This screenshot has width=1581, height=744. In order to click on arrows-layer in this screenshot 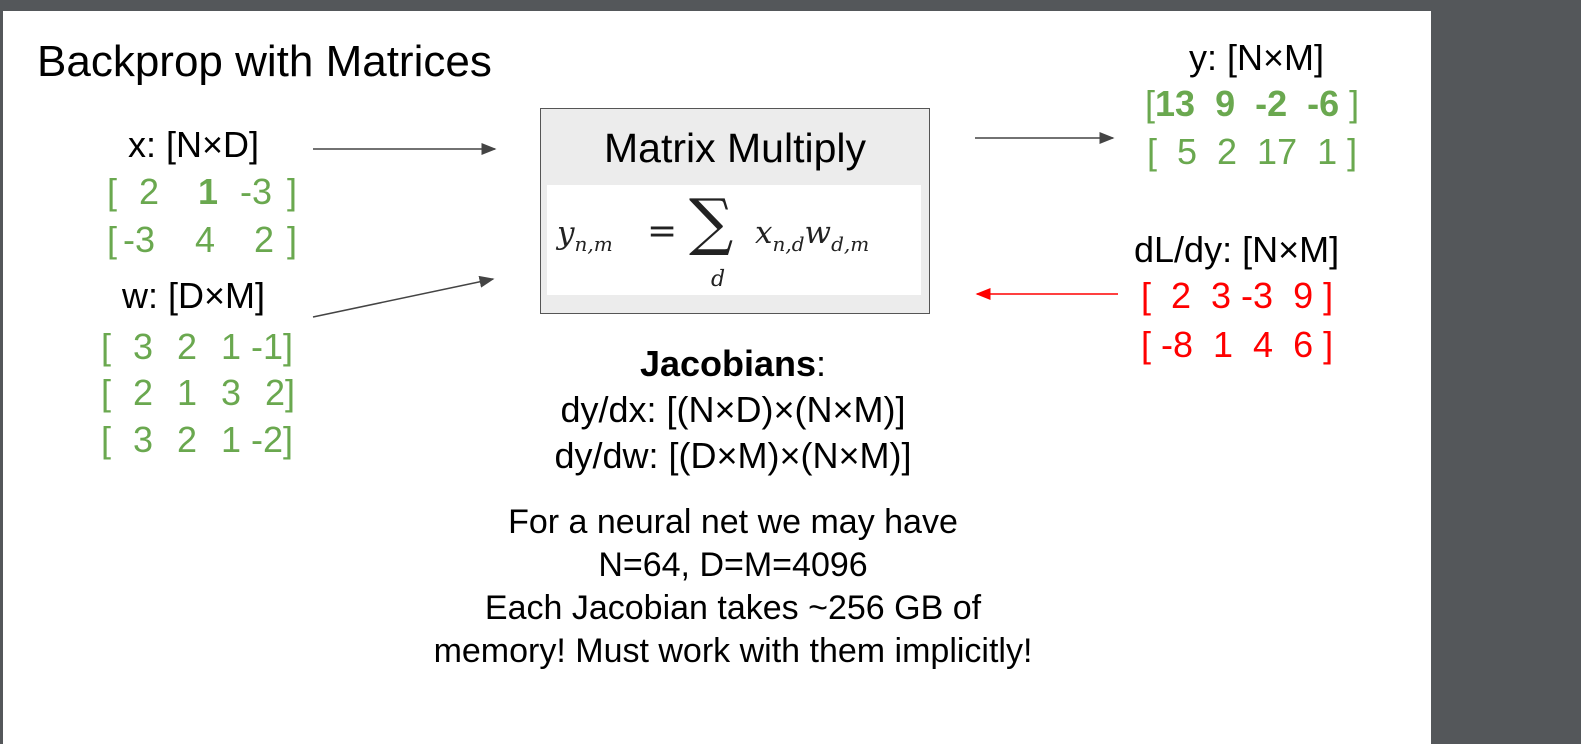, I will do `click(715, 225)`.